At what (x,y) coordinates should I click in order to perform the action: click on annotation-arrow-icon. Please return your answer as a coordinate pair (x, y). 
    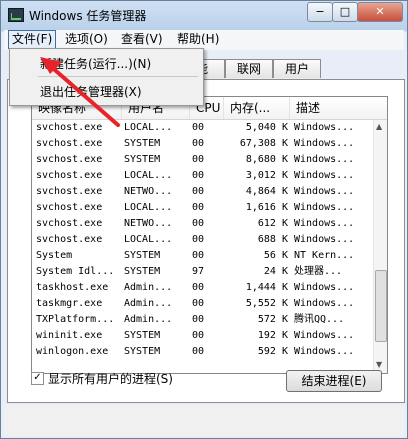
    Looking at the image, I should click on (80, 92).